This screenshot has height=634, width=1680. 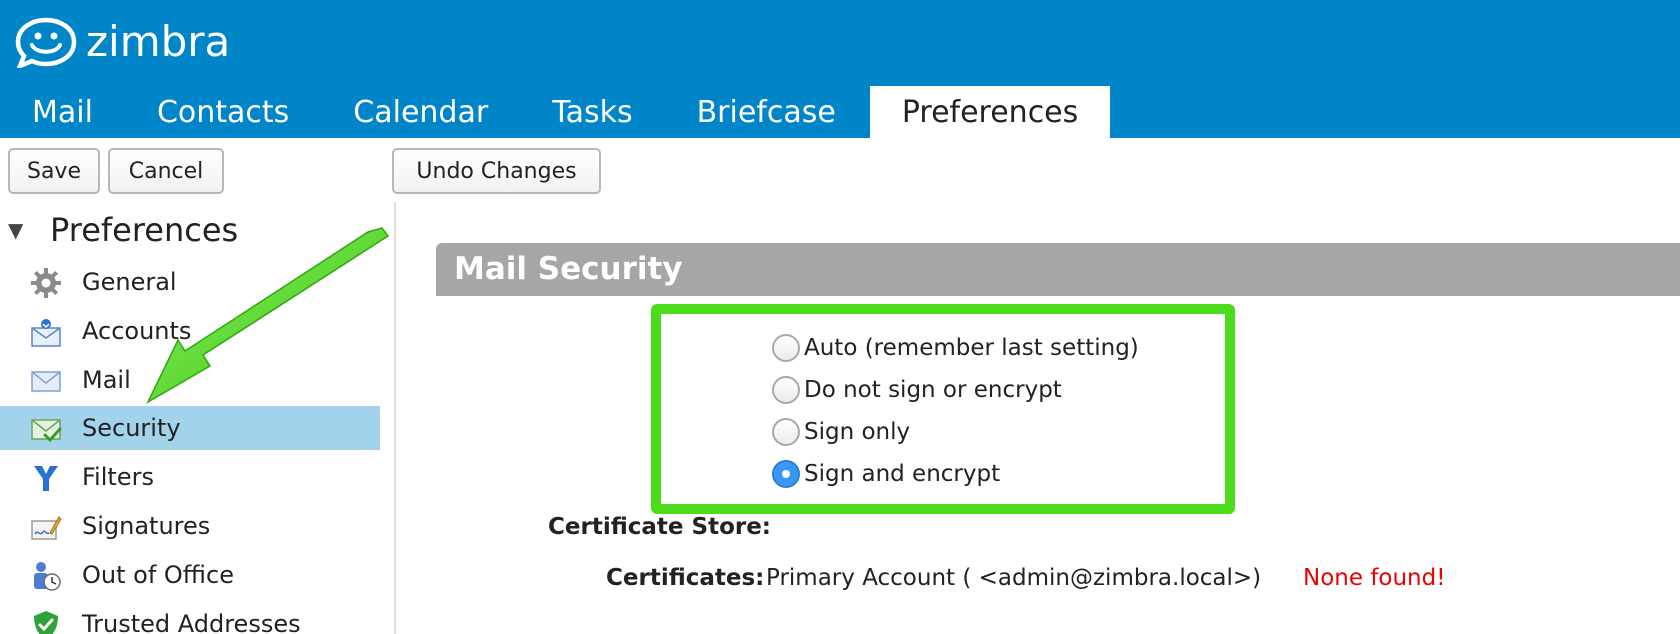 I want to click on sidebar-item-label: Accounts, so click(x=137, y=331).